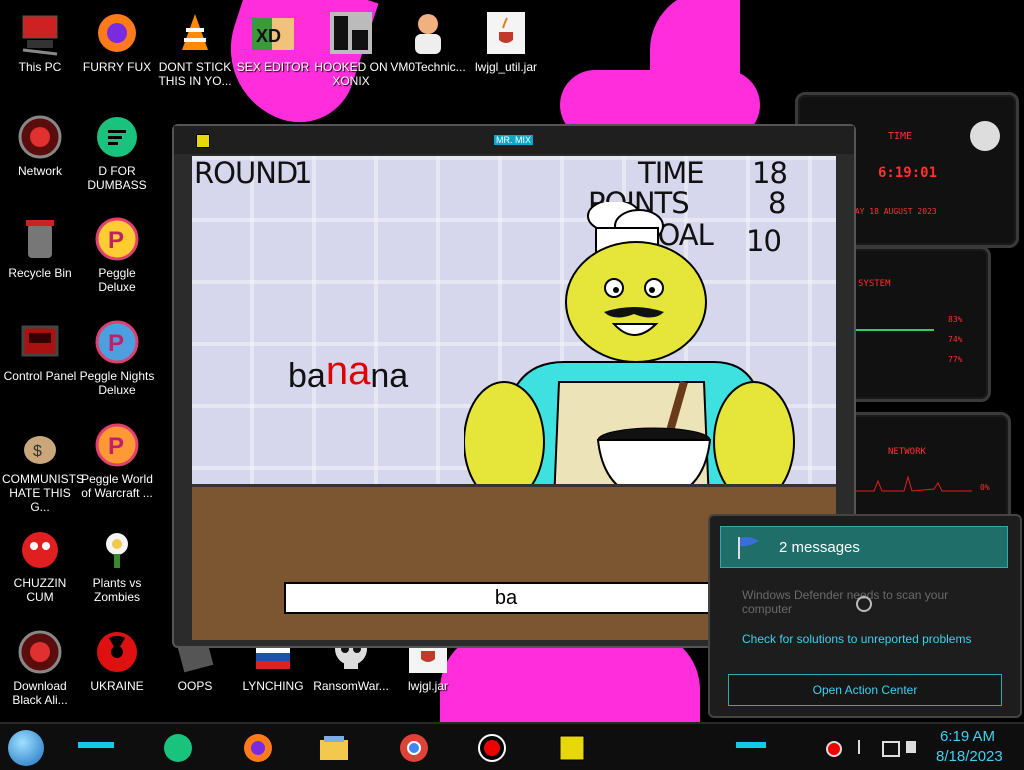 The image size is (1024, 770). I want to click on messages-title: 2 messages, so click(819, 547).